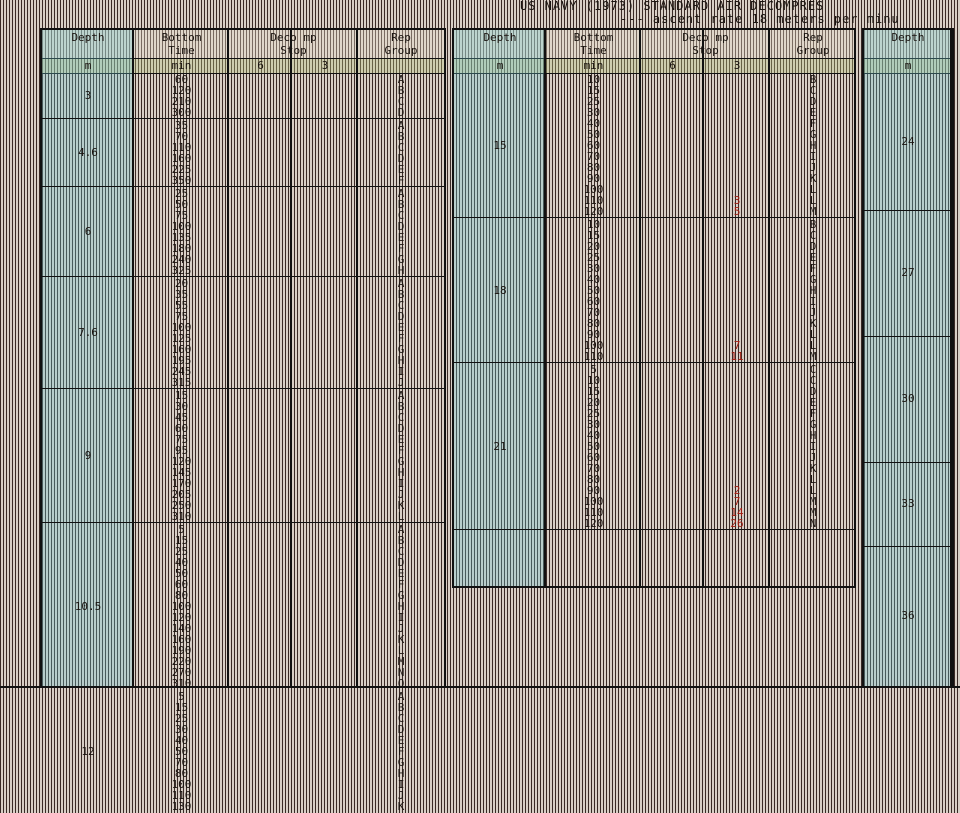  I want to click on rep-group-cell: L, so click(401, 516).